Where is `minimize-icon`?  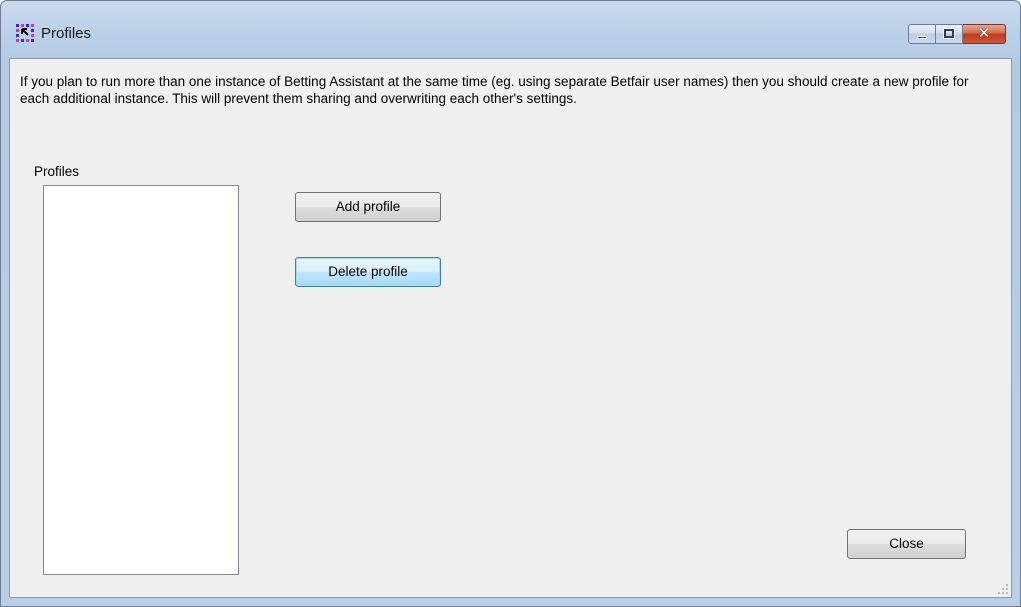 minimize-icon is located at coordinates (922, 37).